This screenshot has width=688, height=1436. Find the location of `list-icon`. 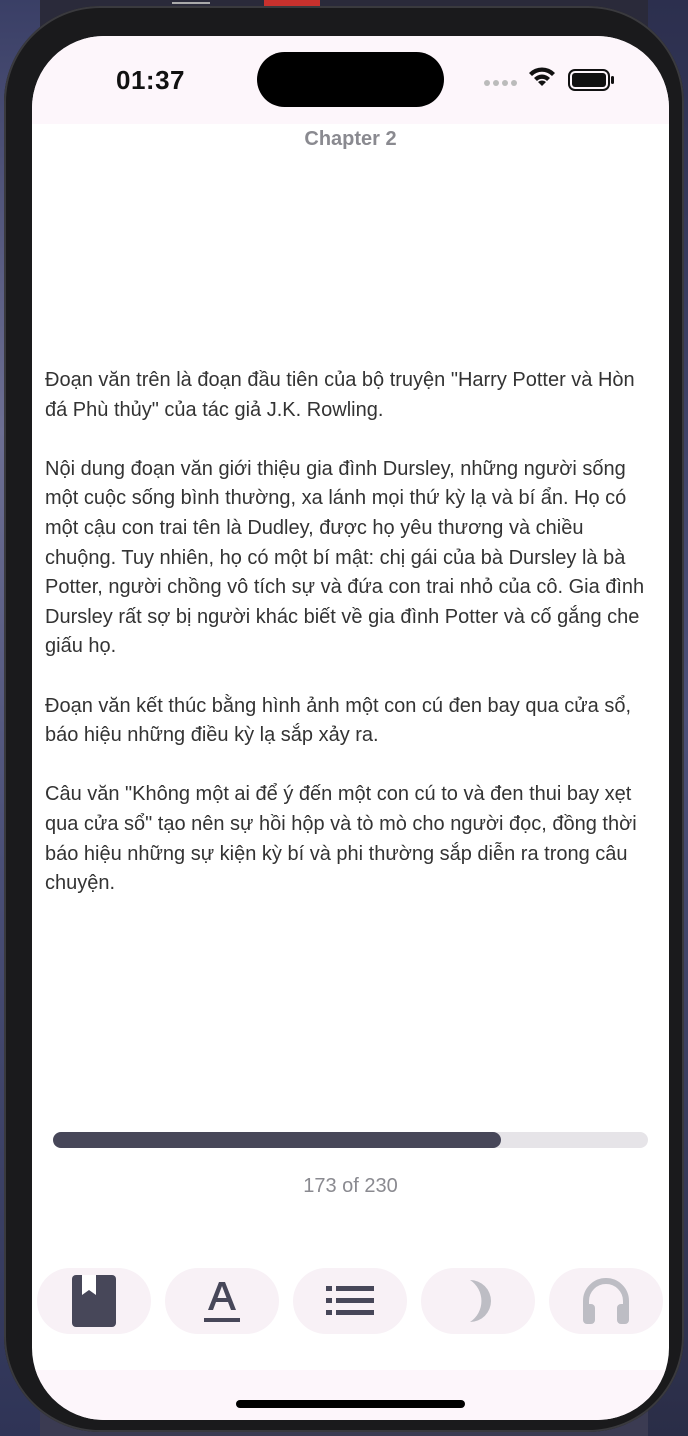

list-icon is located at coordinates (350, 1300).